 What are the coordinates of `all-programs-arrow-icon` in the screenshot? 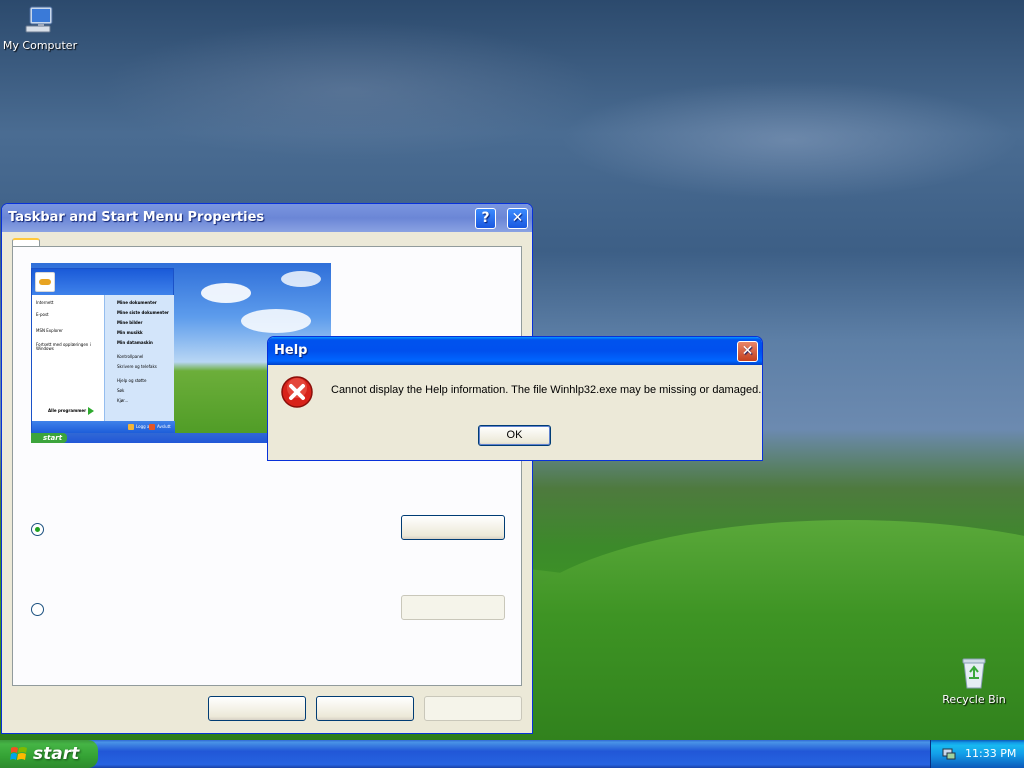 It's located at (91, 411).